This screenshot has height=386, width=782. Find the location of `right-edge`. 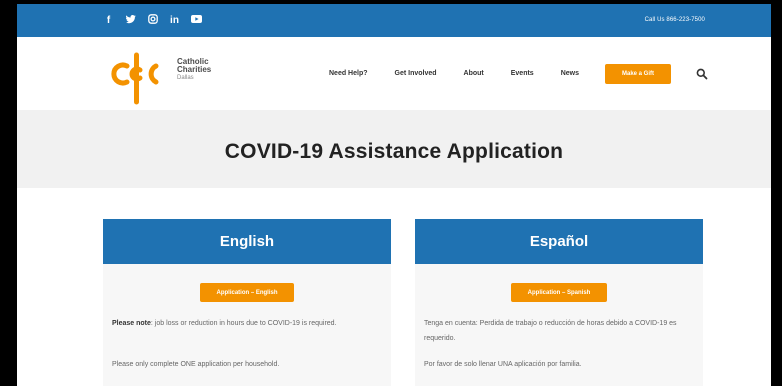

right-edge is located at coordinates (776, 193).